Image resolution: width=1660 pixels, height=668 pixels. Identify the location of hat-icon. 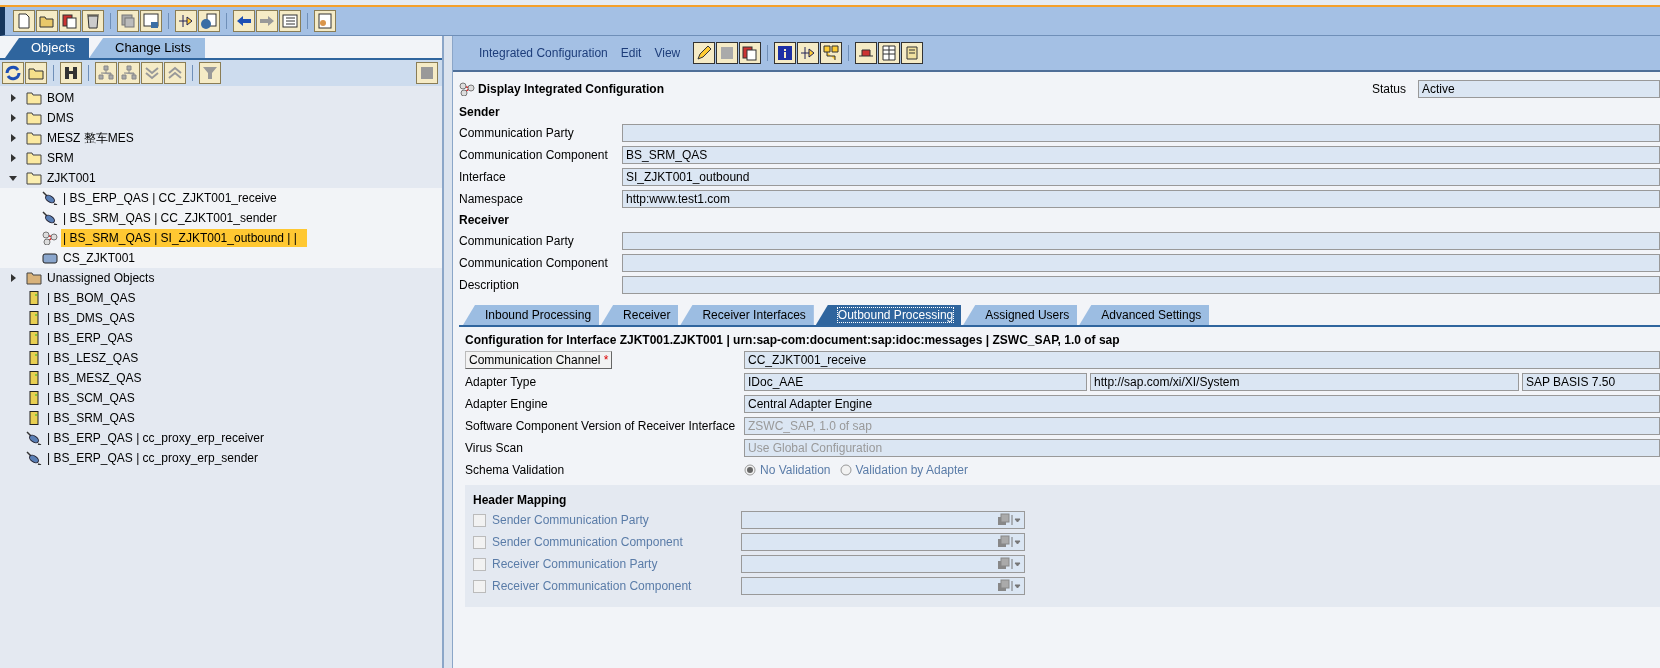
(866, 53).